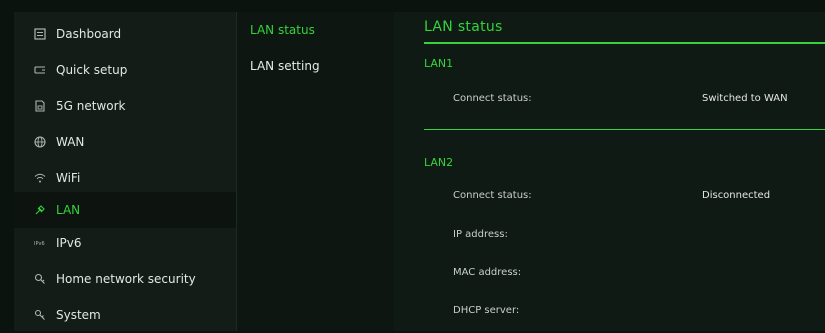  I want to click on sidebar-item-label: Quick setup, so click(92, 70).